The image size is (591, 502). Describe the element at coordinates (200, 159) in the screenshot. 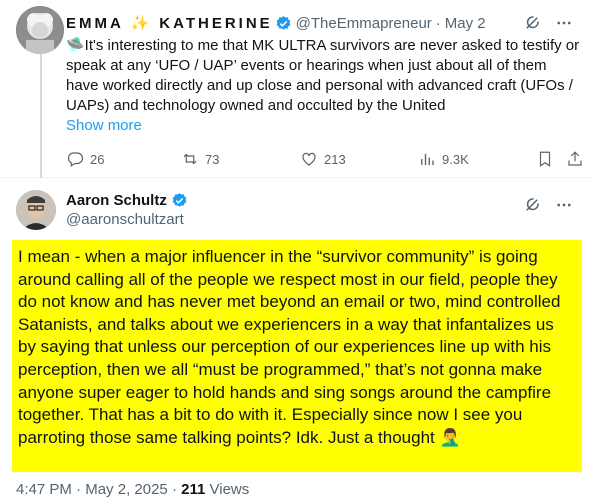

I see `repost-button: 73` at that location.